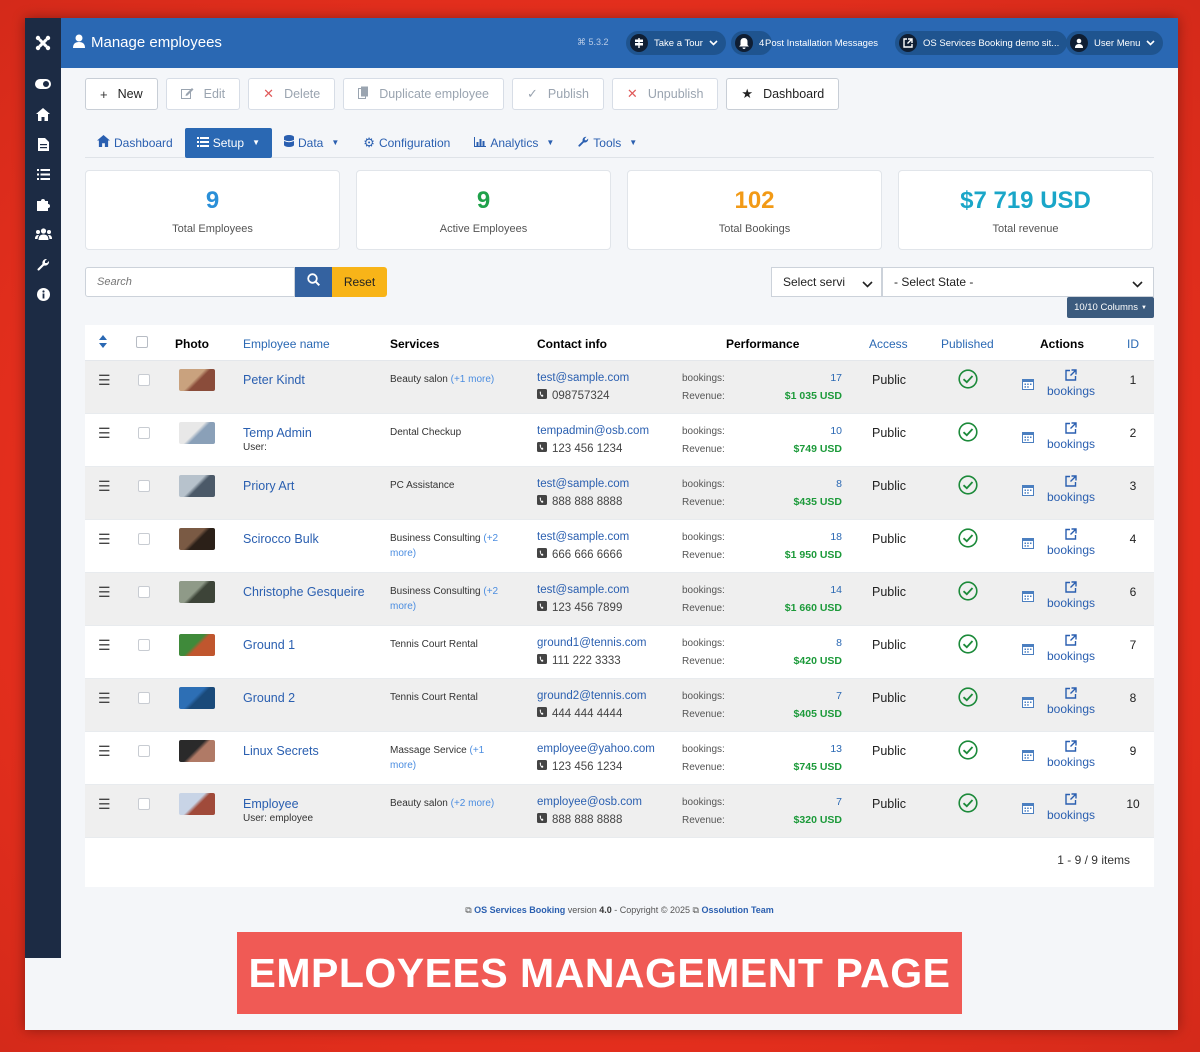  Describe the element at coordinates (304, 592) in the screenshot. I see `employee-name-link: Christophe Gesqueire` at that location.